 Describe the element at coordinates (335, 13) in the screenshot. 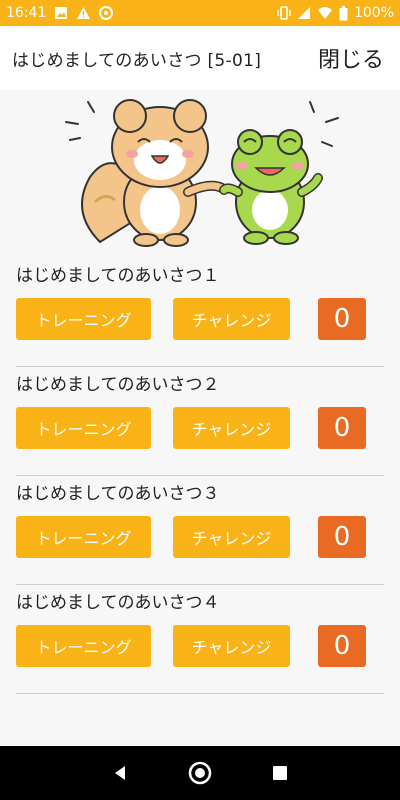

I see `status-right: 100%` at that location.